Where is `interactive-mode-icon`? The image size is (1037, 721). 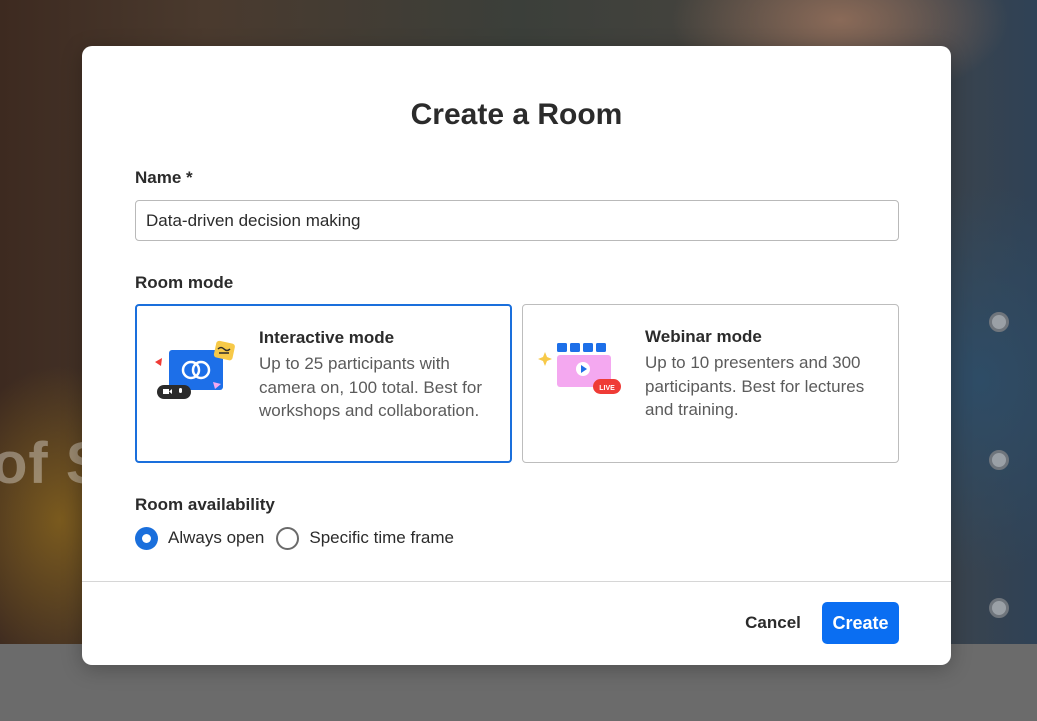 interactive-mode-icon is located at coordinates (195, 369).